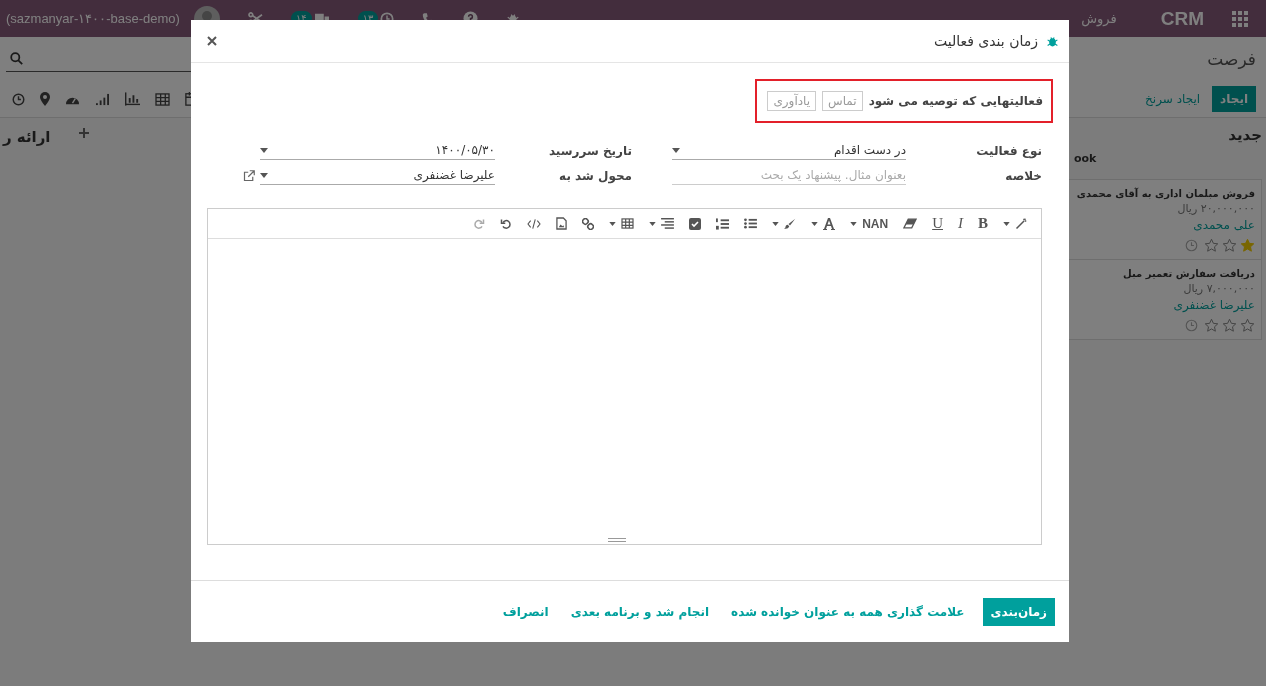 Image resolution: width=1266 pixels, height=686 pixels. I want to click on paintbrush-icon, so click(790, 223).